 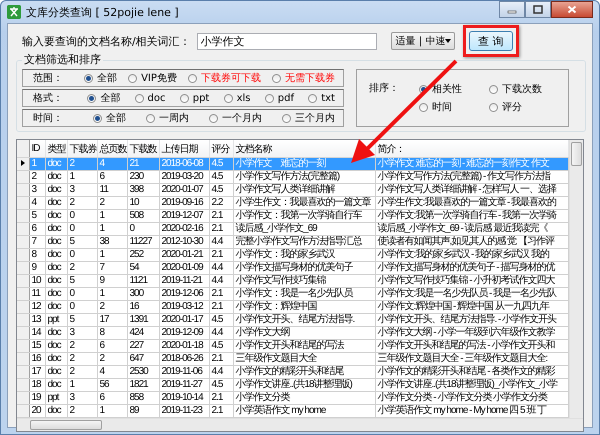 I want to click on table-row: 12 doc 0 2 16 2019-03-12 2.1 小学作文：辉煌中国 小学作文:辉煌中国 - 辉煌中国 从一九四九年, so click(x=293, y=307).